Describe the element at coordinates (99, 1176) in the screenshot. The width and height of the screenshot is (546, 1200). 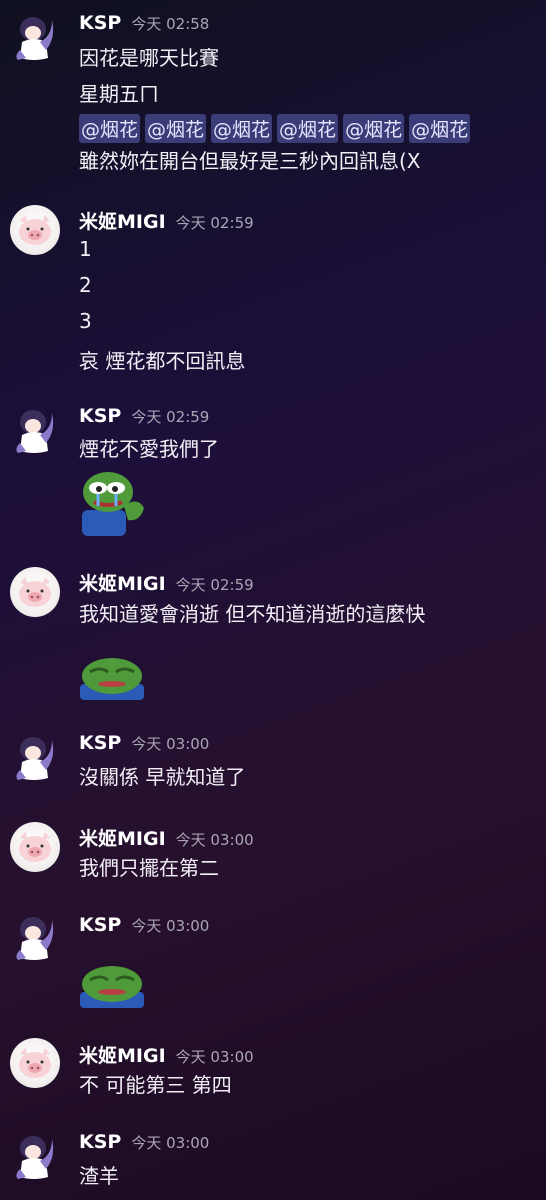
I see `message-text: 渣羊` at that location.